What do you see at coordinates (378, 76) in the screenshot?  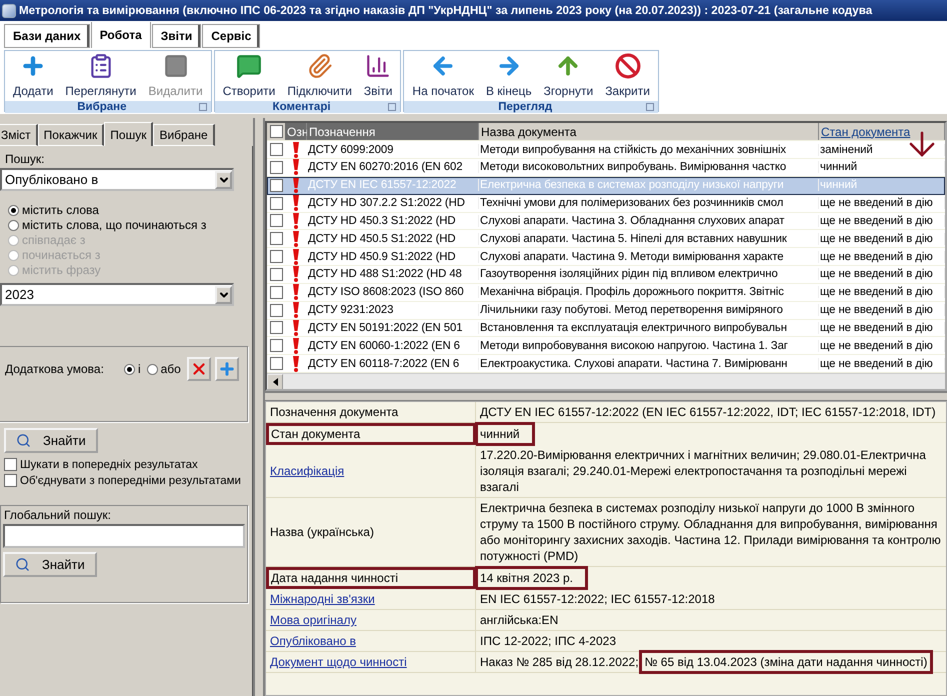 I see `ribbon-button: Звіти` at bounding box center [378, 76].